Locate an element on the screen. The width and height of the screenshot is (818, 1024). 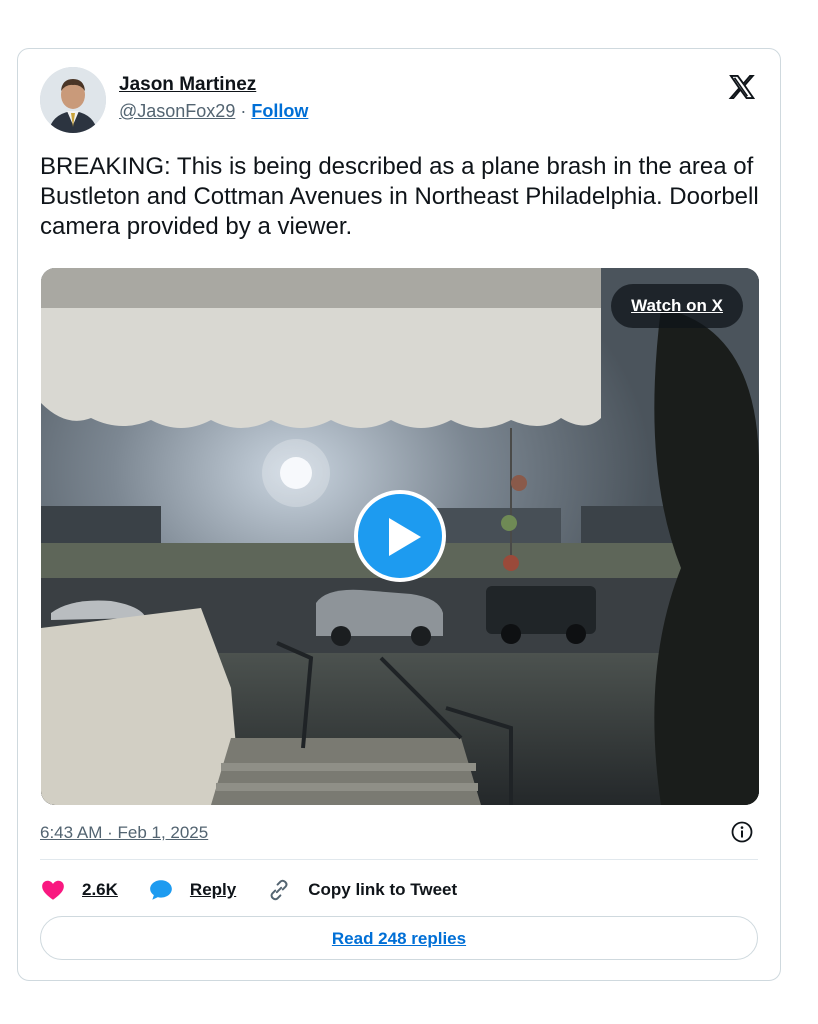
follow-link: Follow is located at coordinates (279, 111).